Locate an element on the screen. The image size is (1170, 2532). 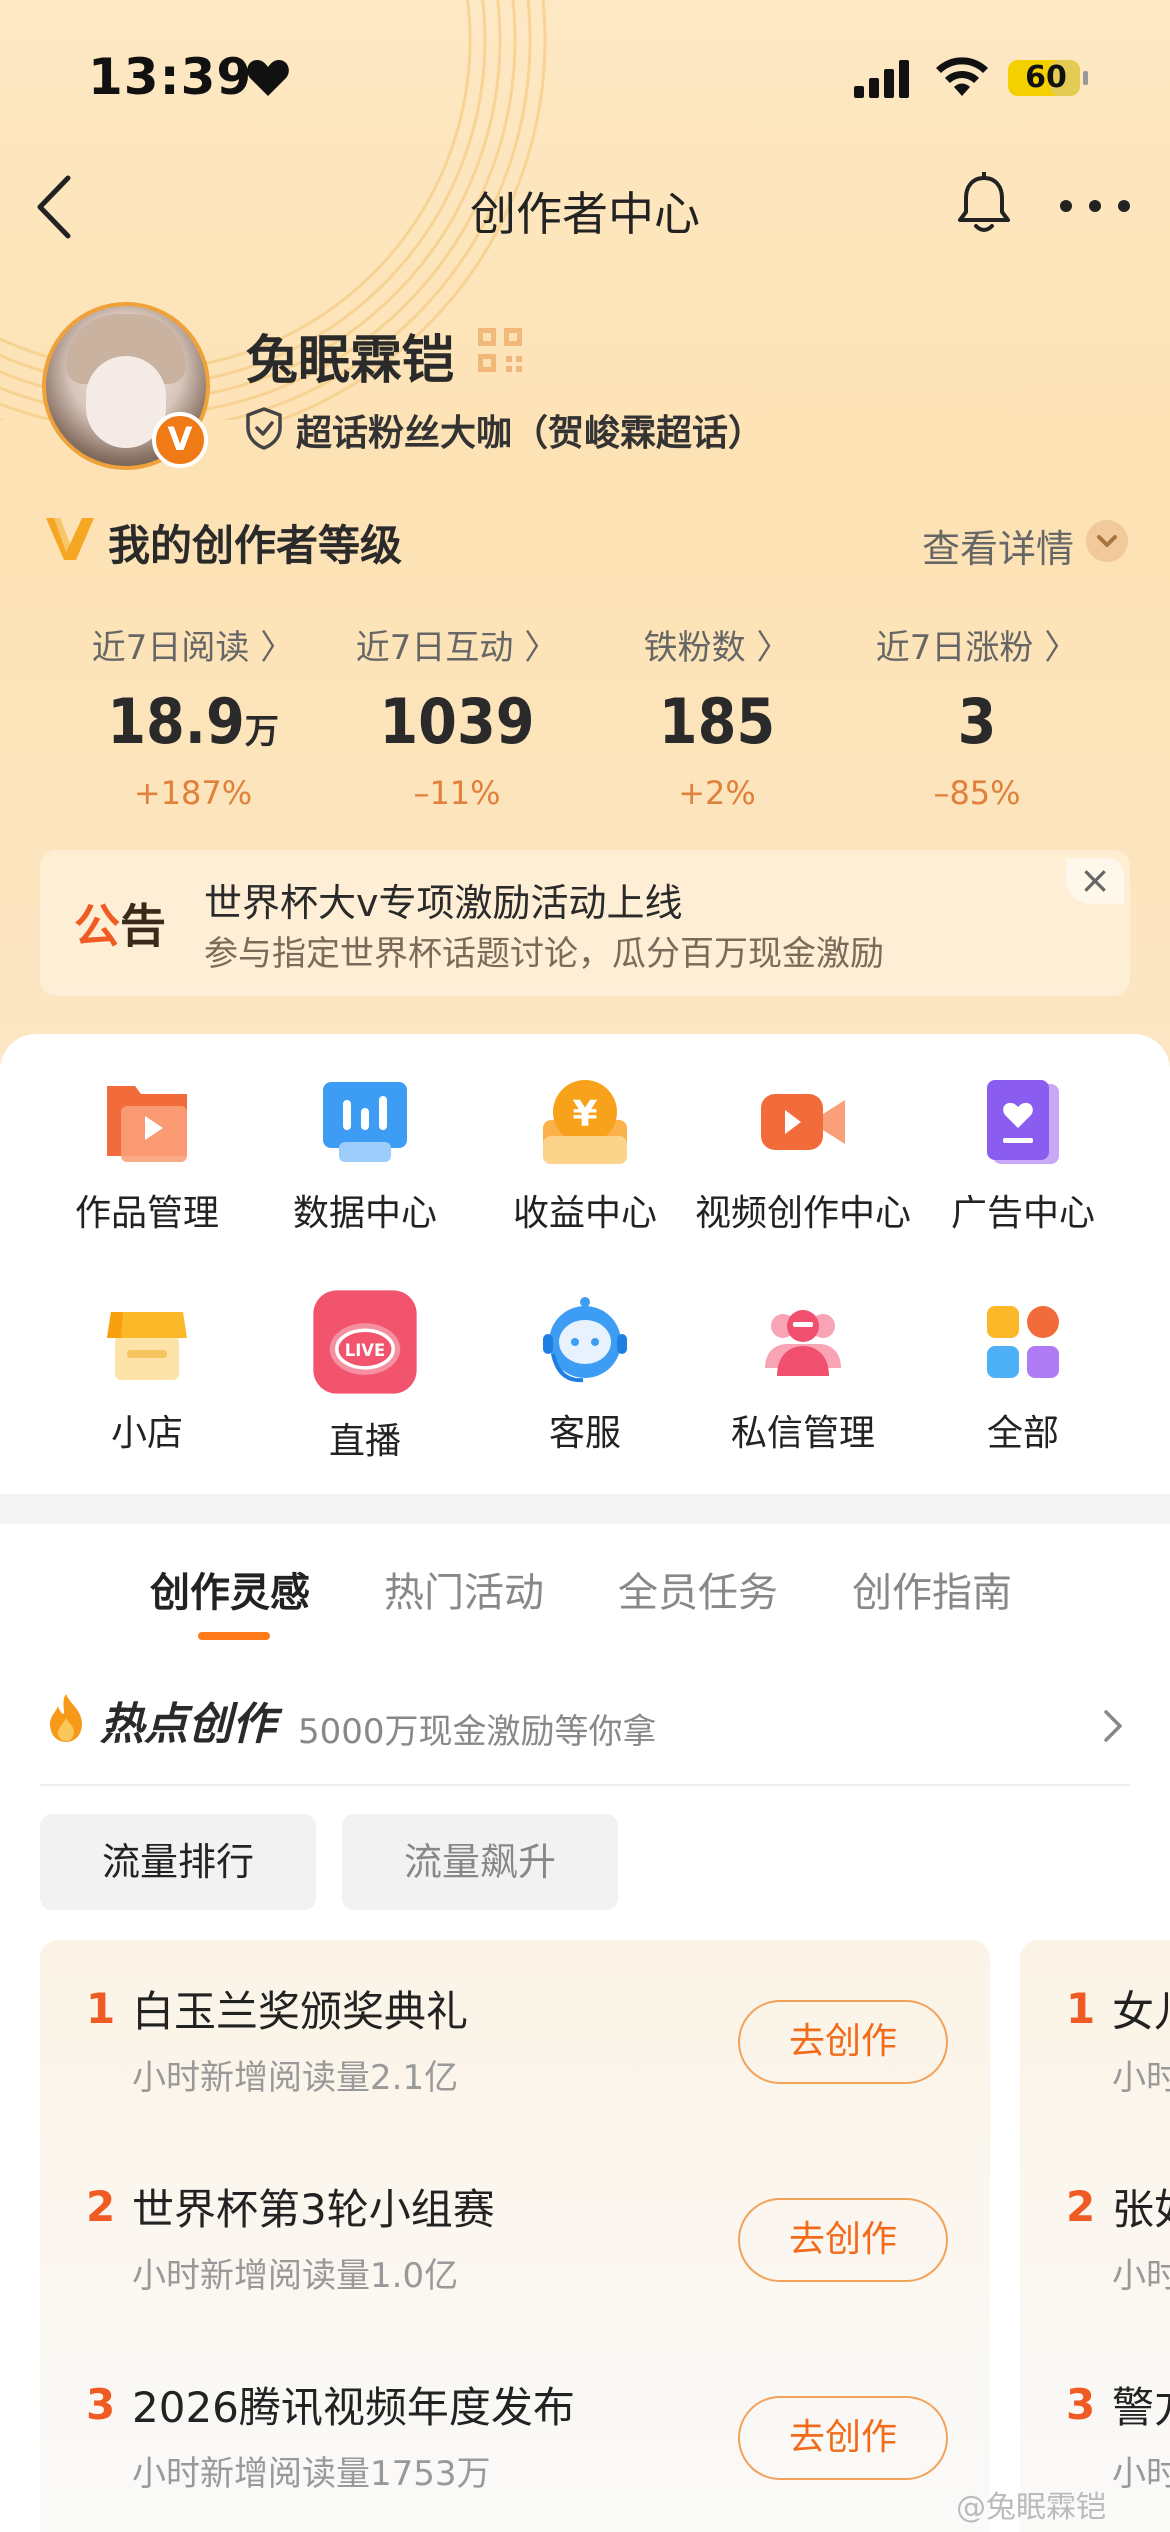
stat-new-fans: 近7日涨粉 〉 3 –85% is located at coordinates (977, 716).